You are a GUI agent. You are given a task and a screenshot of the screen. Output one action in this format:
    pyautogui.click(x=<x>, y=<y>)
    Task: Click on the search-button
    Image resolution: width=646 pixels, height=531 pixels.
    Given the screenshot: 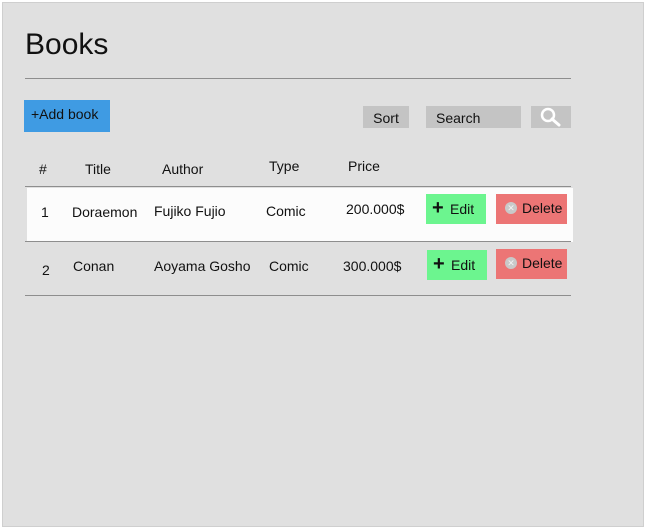 What is the action you would take?
    pyautogui.click(x=551, y=117)
    